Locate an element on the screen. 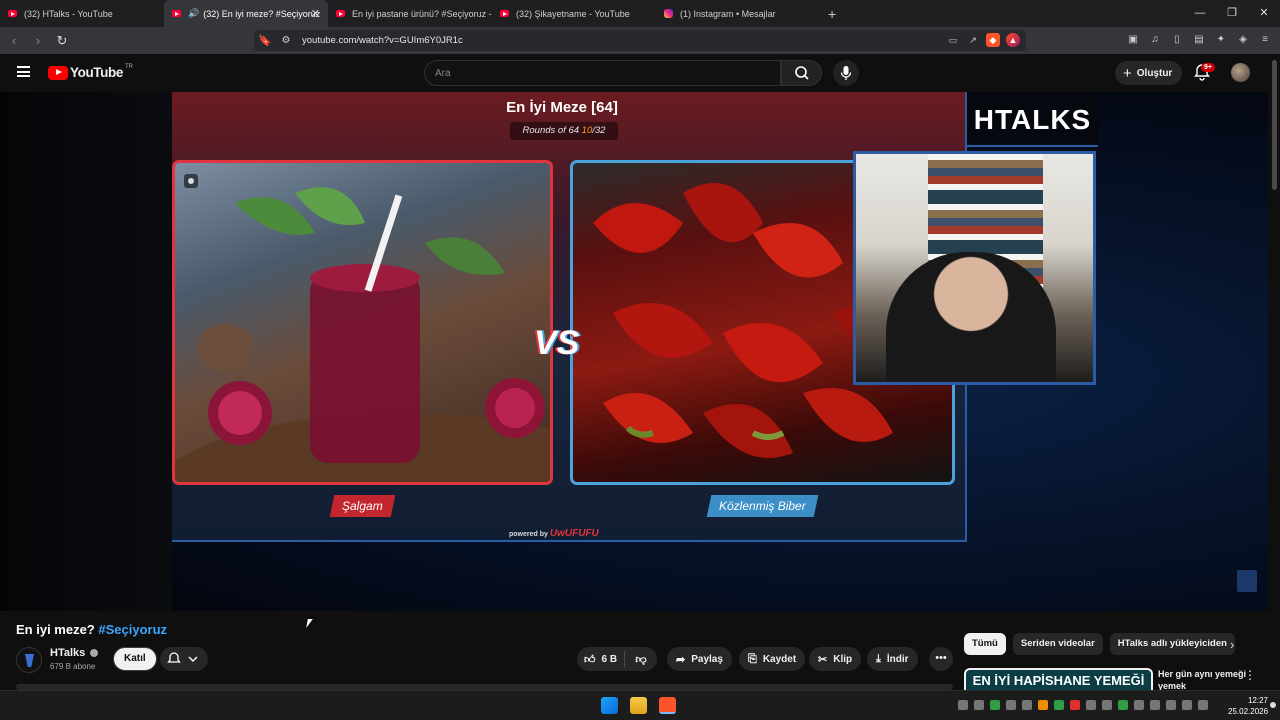 This screenshot has height=720, width=1280. subscription-bell-button is located at coordinates (184, 659).